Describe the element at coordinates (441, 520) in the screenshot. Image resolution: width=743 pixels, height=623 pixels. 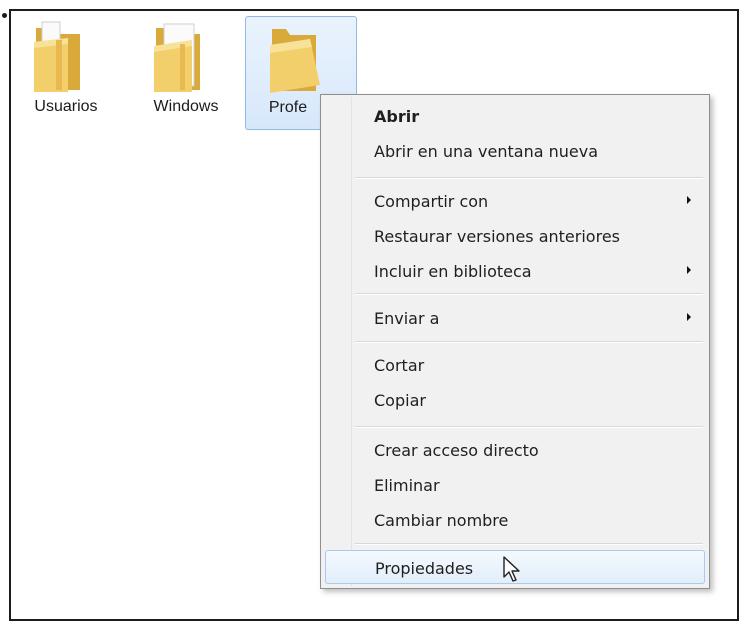
I see `menu-item-label: Cambiar nombre` at that location.